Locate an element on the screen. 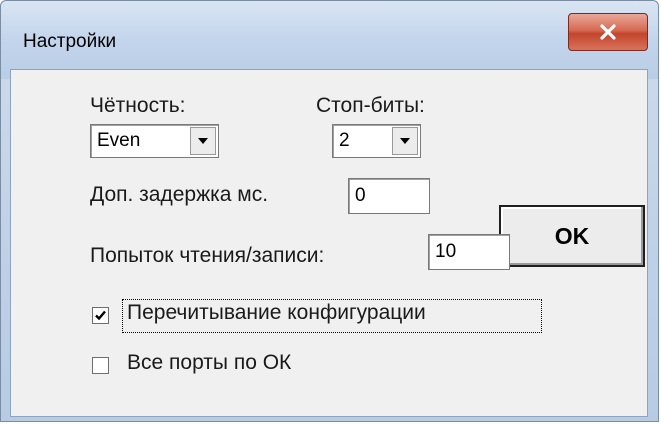  close-button is located at coordinates (608, 32).